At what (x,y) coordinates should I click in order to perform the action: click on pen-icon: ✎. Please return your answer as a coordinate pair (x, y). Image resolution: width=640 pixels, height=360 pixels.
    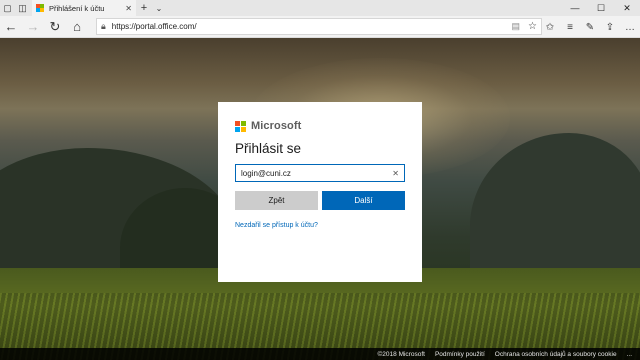
    Looking at the image, I should click on (590, 27).